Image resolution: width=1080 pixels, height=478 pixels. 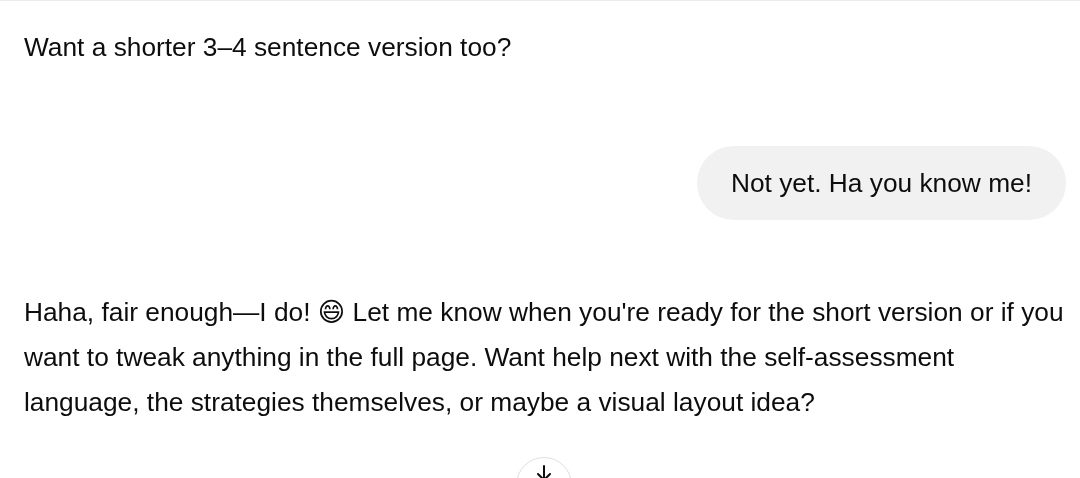 I want to click on user-message-bubble: Not yet. Ha you know me!, so click(x=881, y=183).